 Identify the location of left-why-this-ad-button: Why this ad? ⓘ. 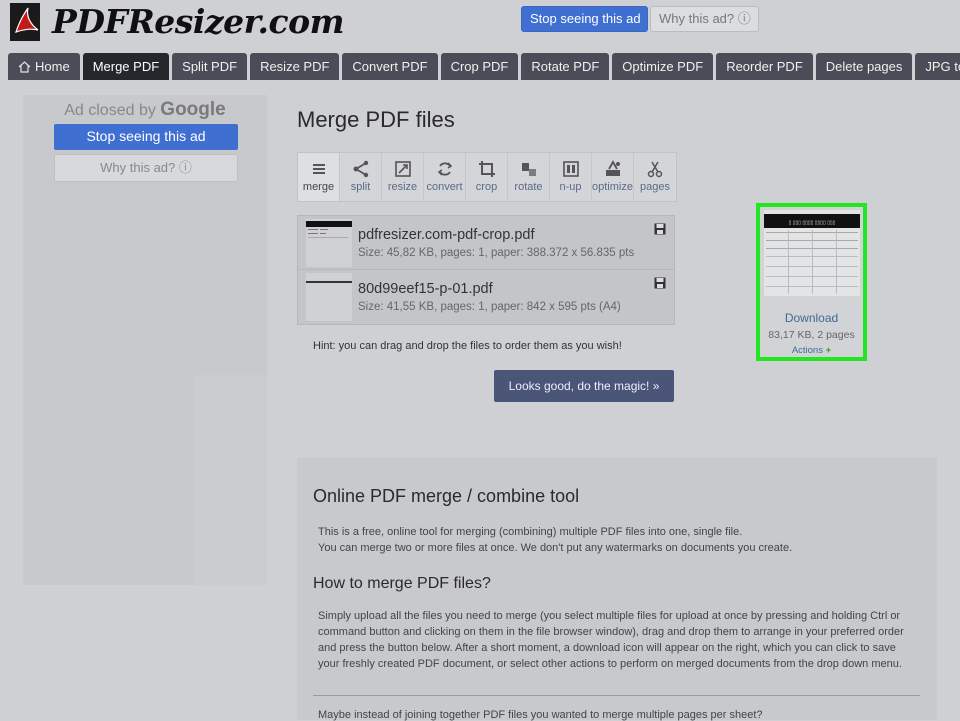
(146, 168).